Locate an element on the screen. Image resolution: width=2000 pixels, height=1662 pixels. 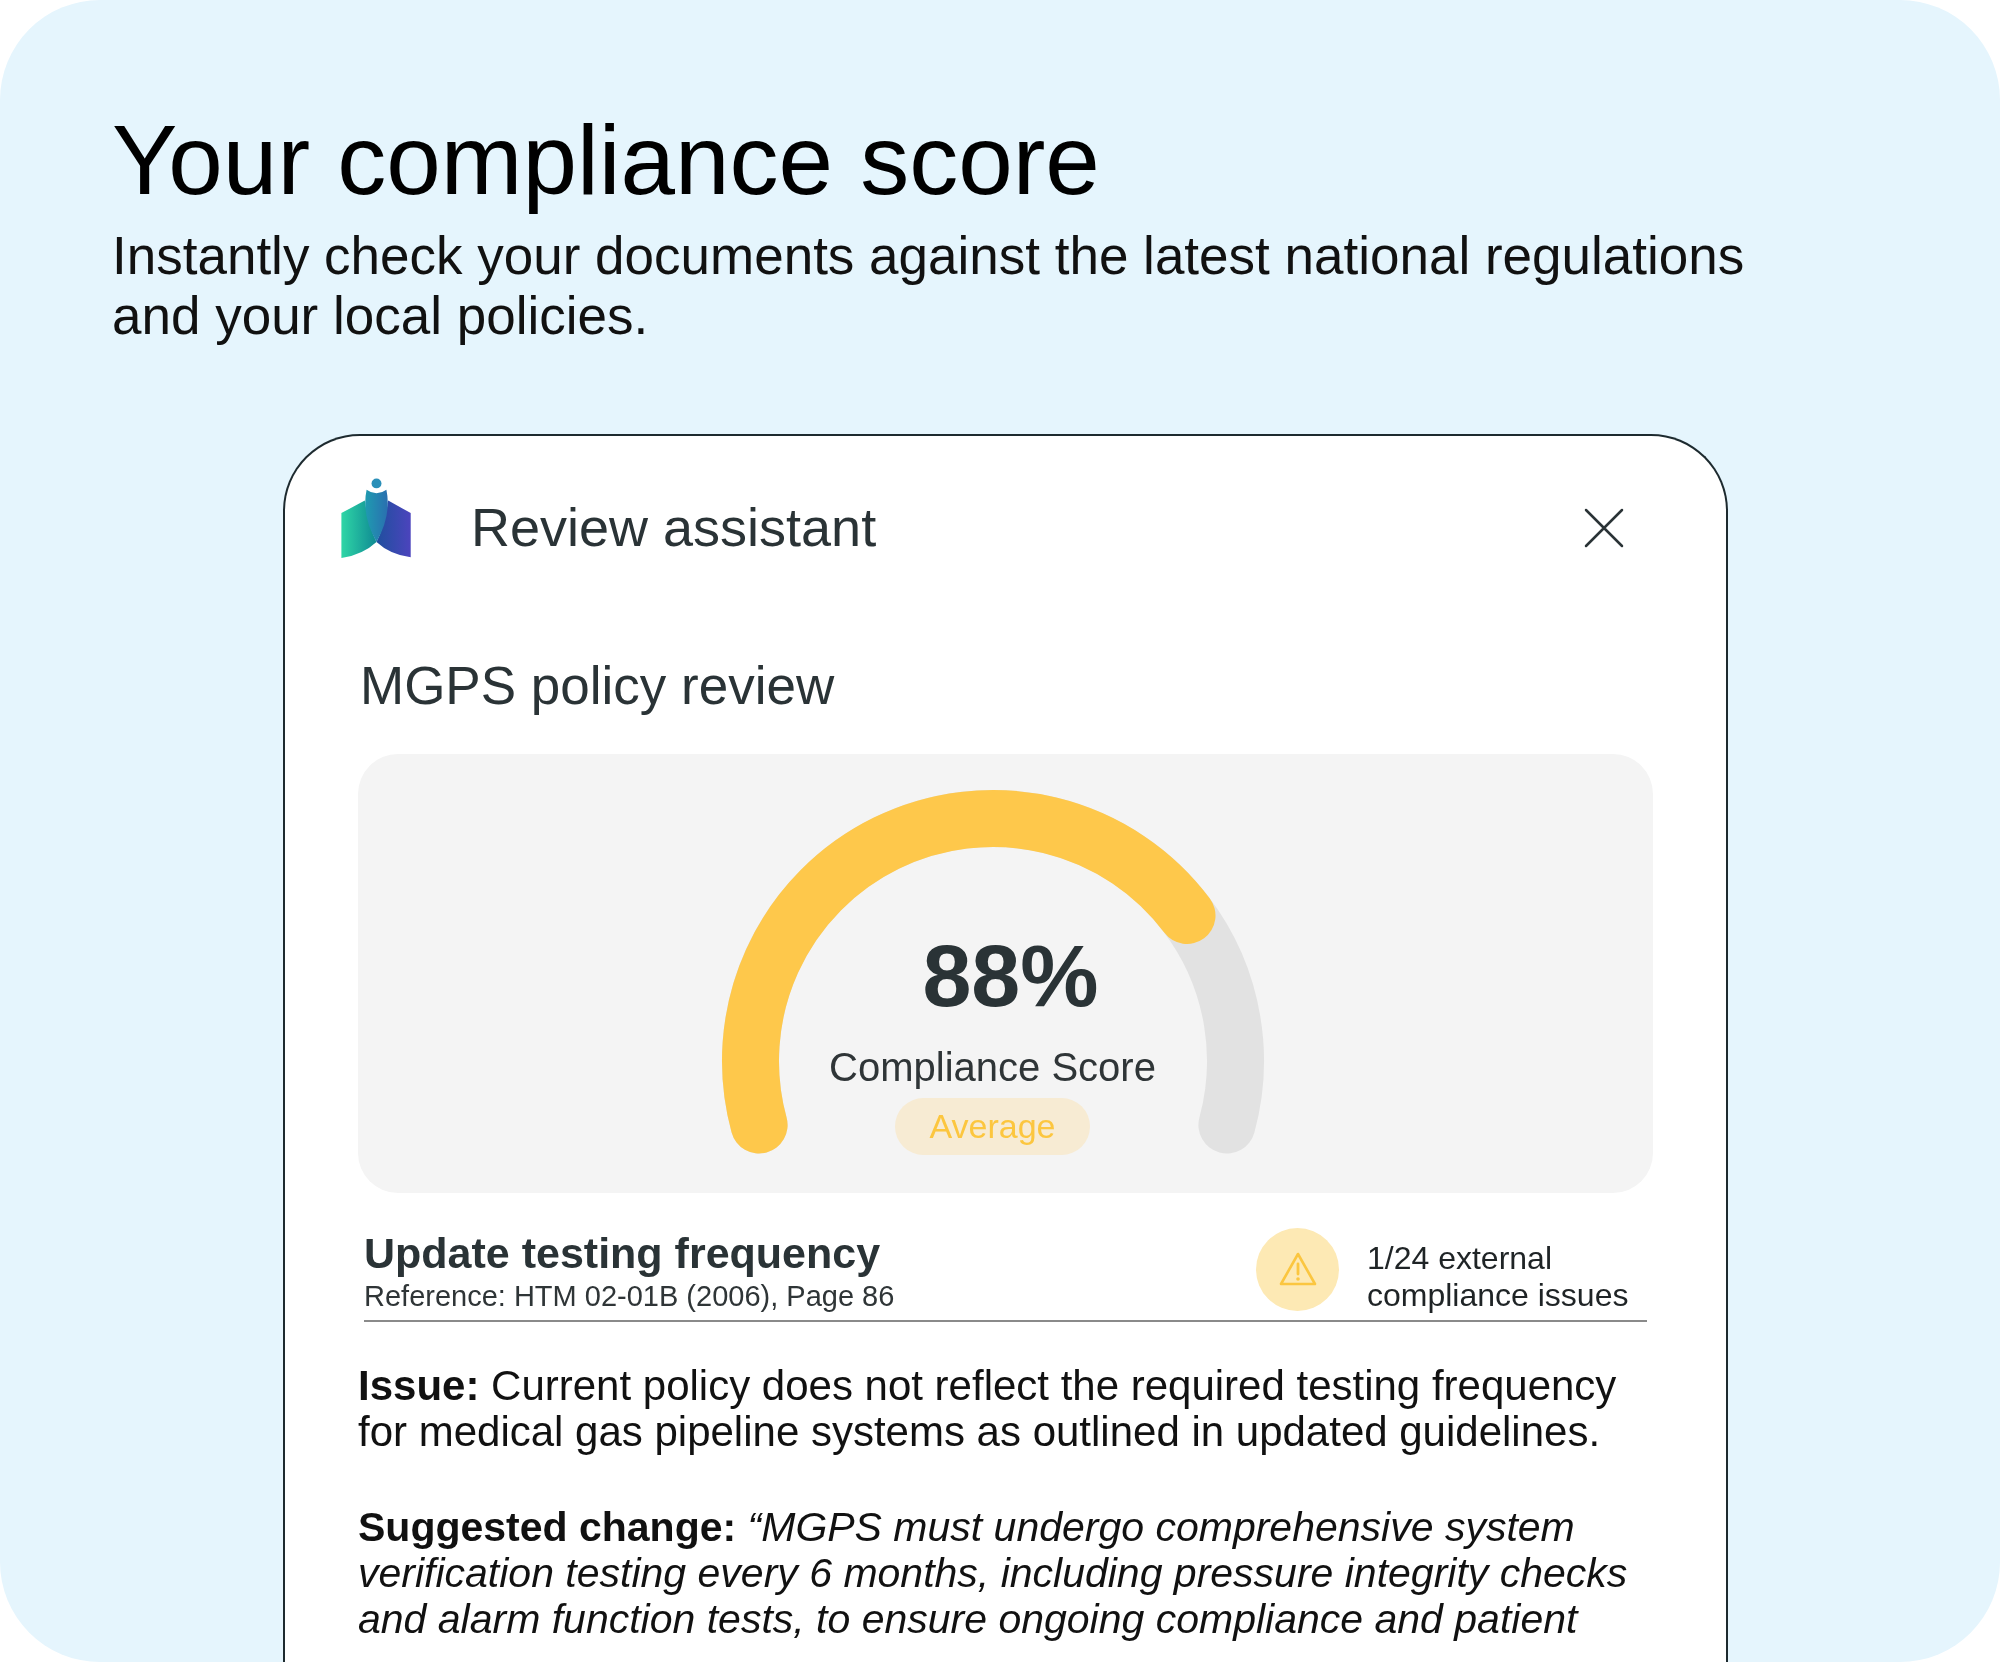
suggestion-text: Suggested change: “MGPS must undergo comprehensive system verification testing every 6 months, including pressure integrity checks and alarm function tests, to ensure ongoing compliance and patient is located at coordinates (993, 1572).